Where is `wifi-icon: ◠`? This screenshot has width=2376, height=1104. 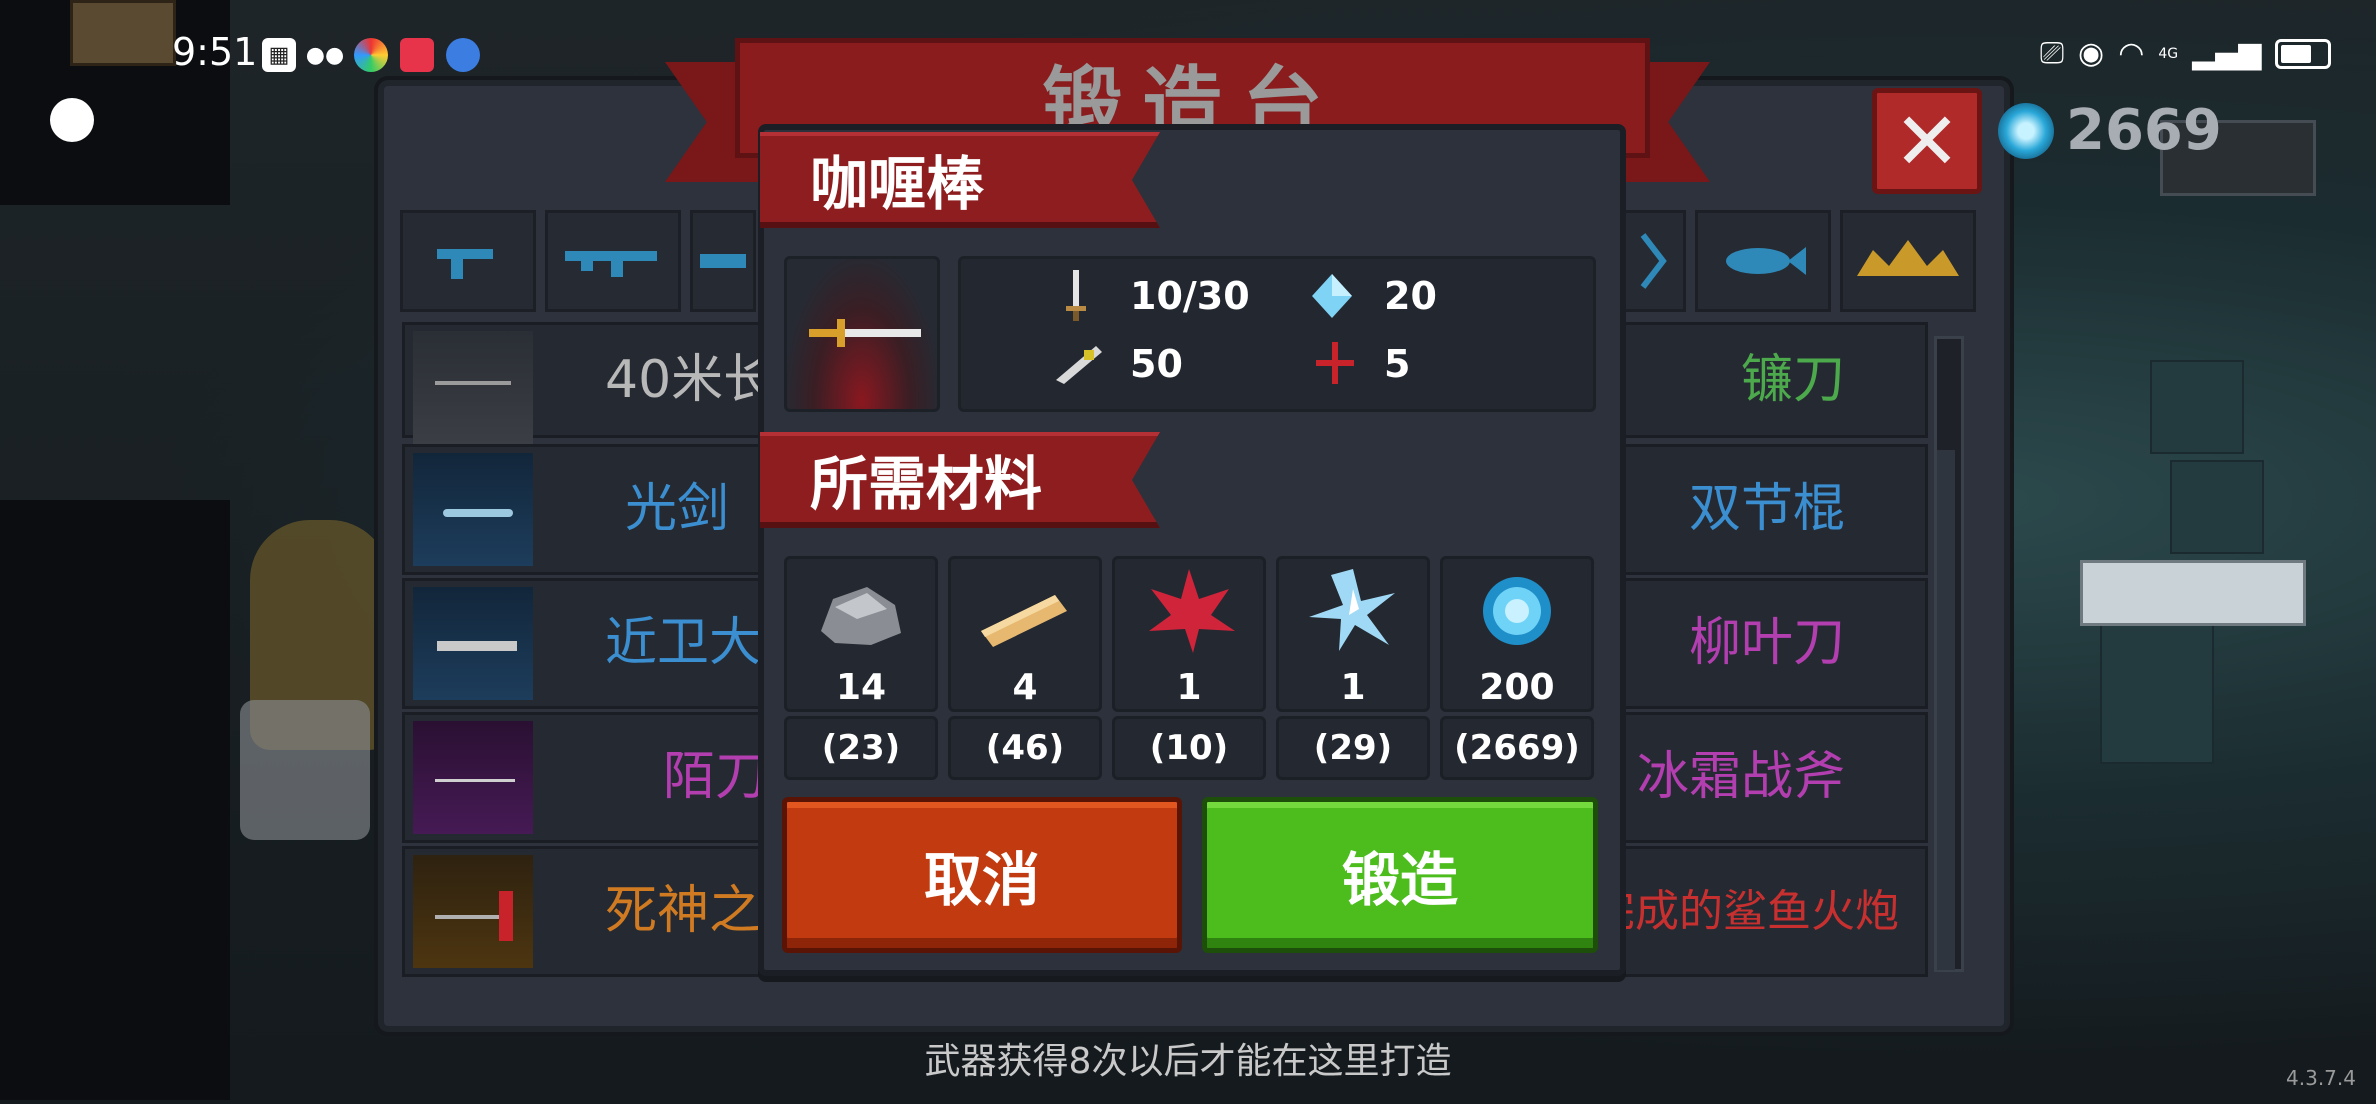
wifi-icon: ◠ is located at coordinates (2131, 53).